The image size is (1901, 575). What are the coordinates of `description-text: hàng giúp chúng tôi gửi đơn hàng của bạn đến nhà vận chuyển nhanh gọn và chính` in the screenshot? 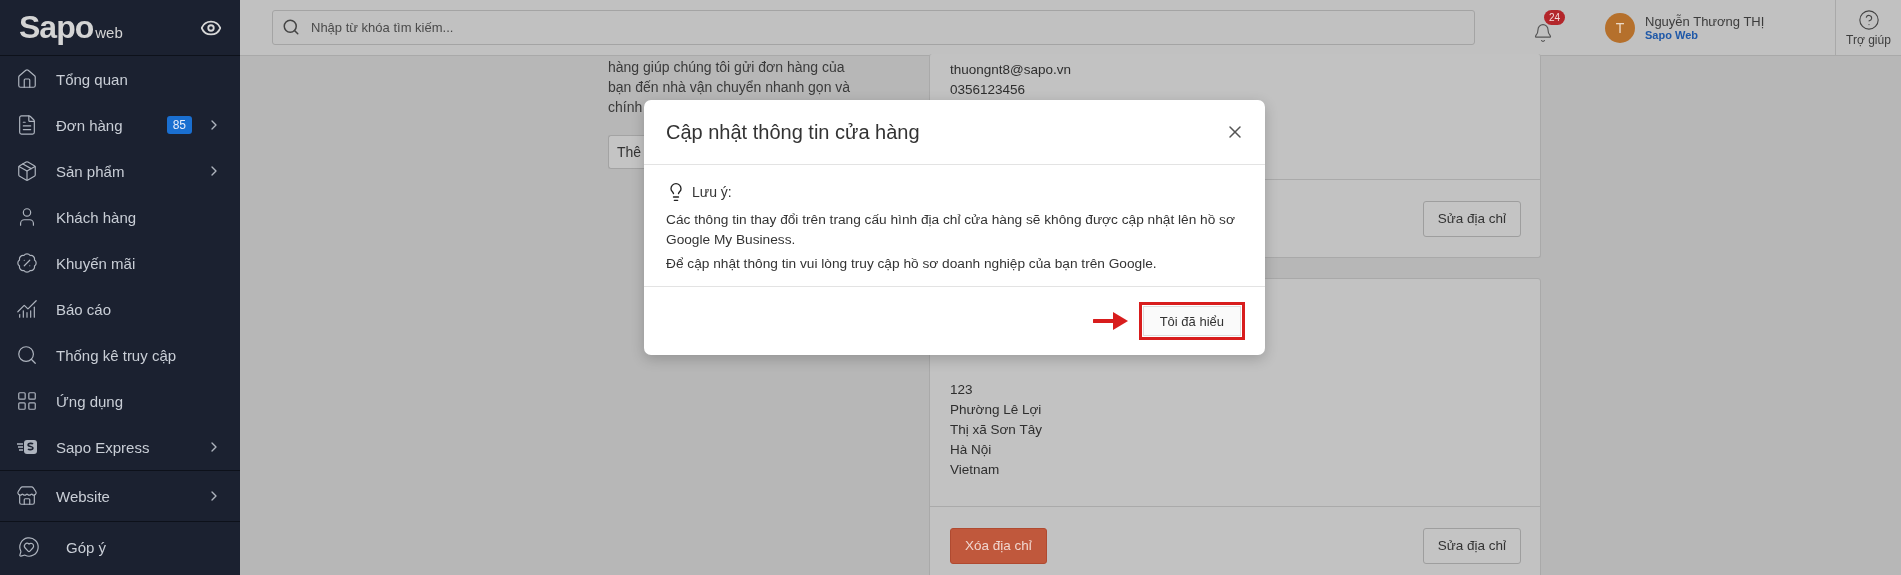 It's located at (730, 87).